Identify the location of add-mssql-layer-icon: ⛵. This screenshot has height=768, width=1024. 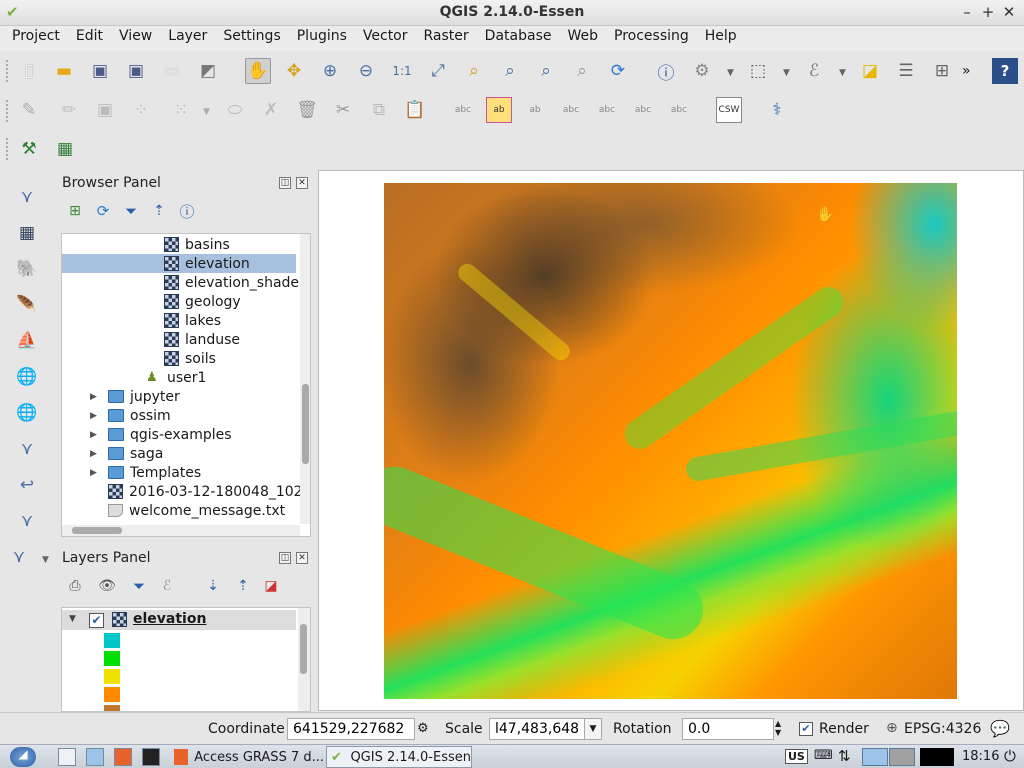
(27, 341).